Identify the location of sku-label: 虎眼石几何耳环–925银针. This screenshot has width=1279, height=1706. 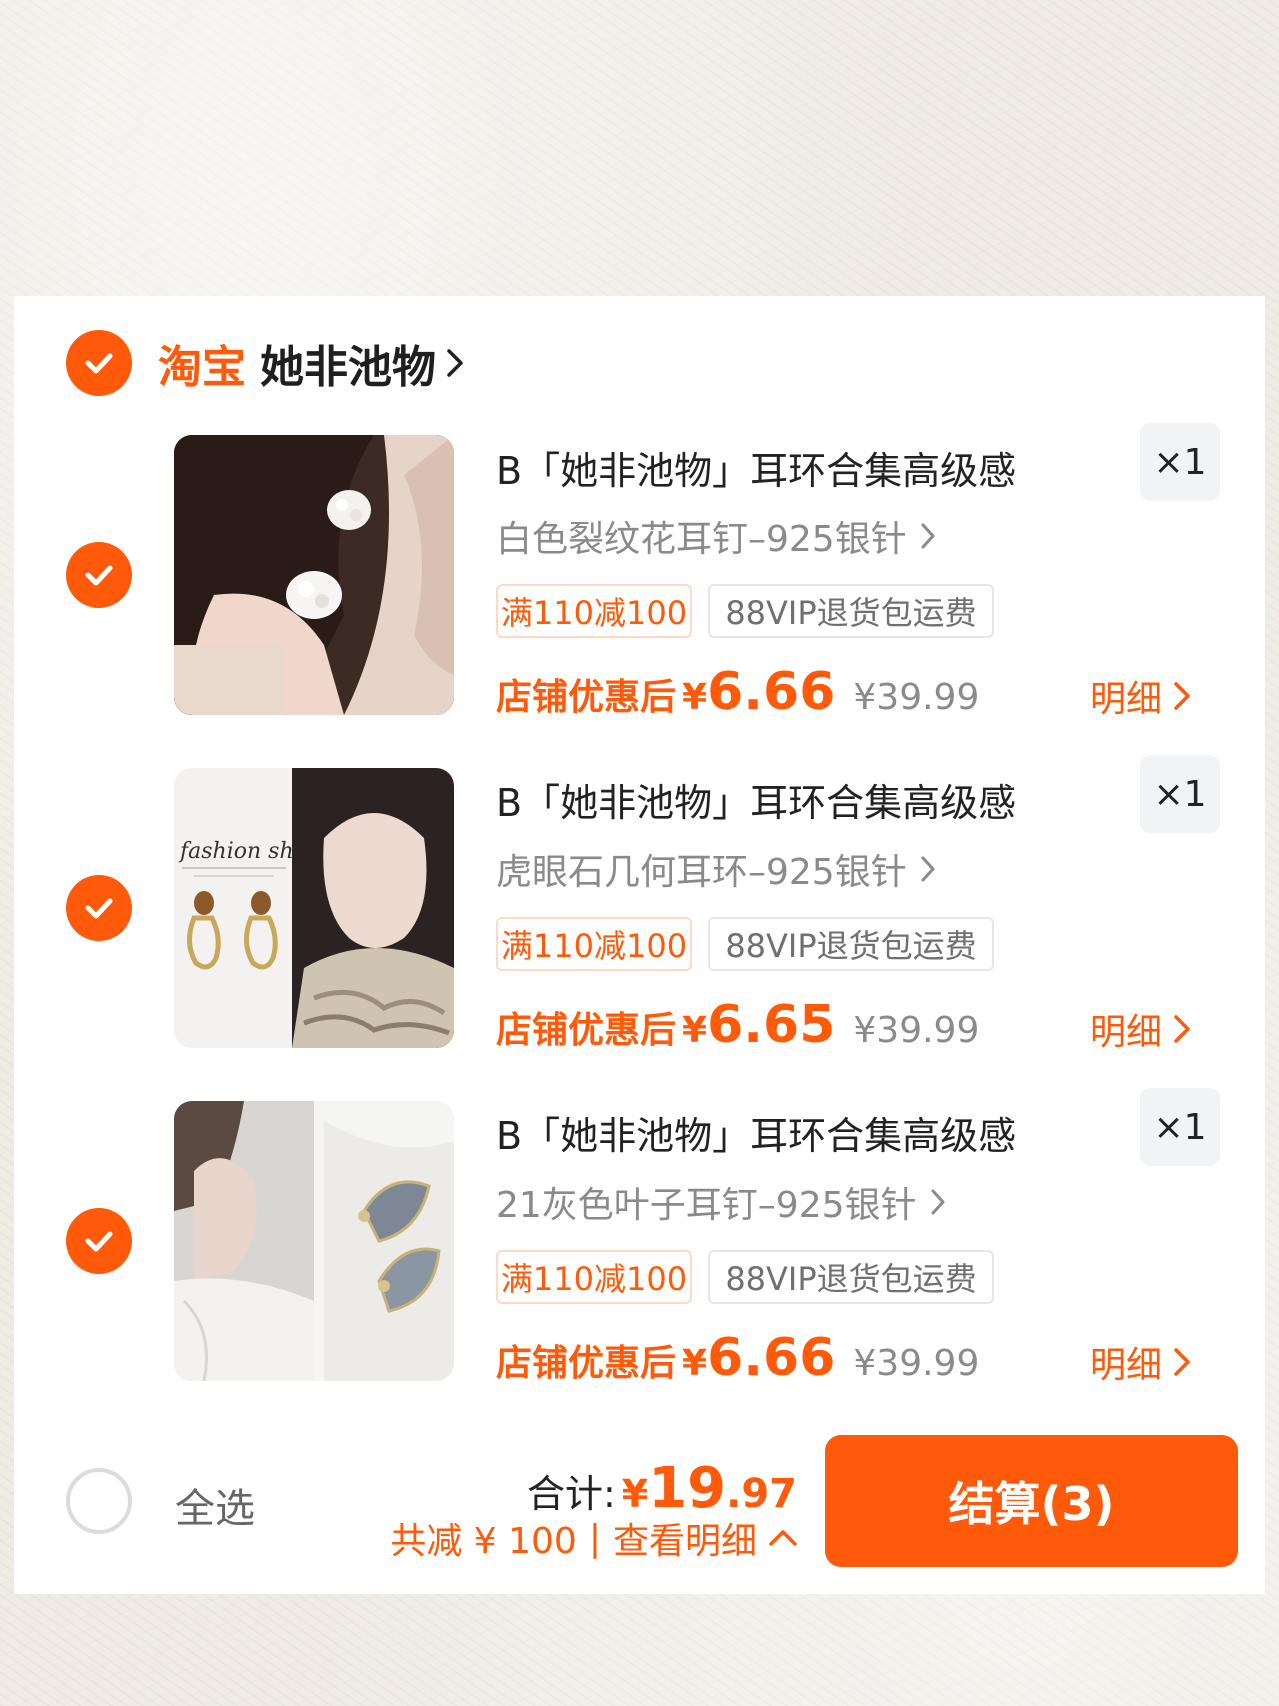
(701, 872).